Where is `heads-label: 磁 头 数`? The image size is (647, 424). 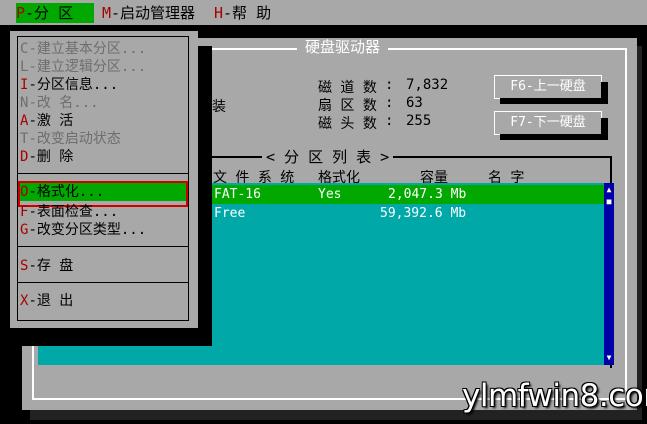
heads-label: 磁 头 数 is located at coordinates (347, 124).